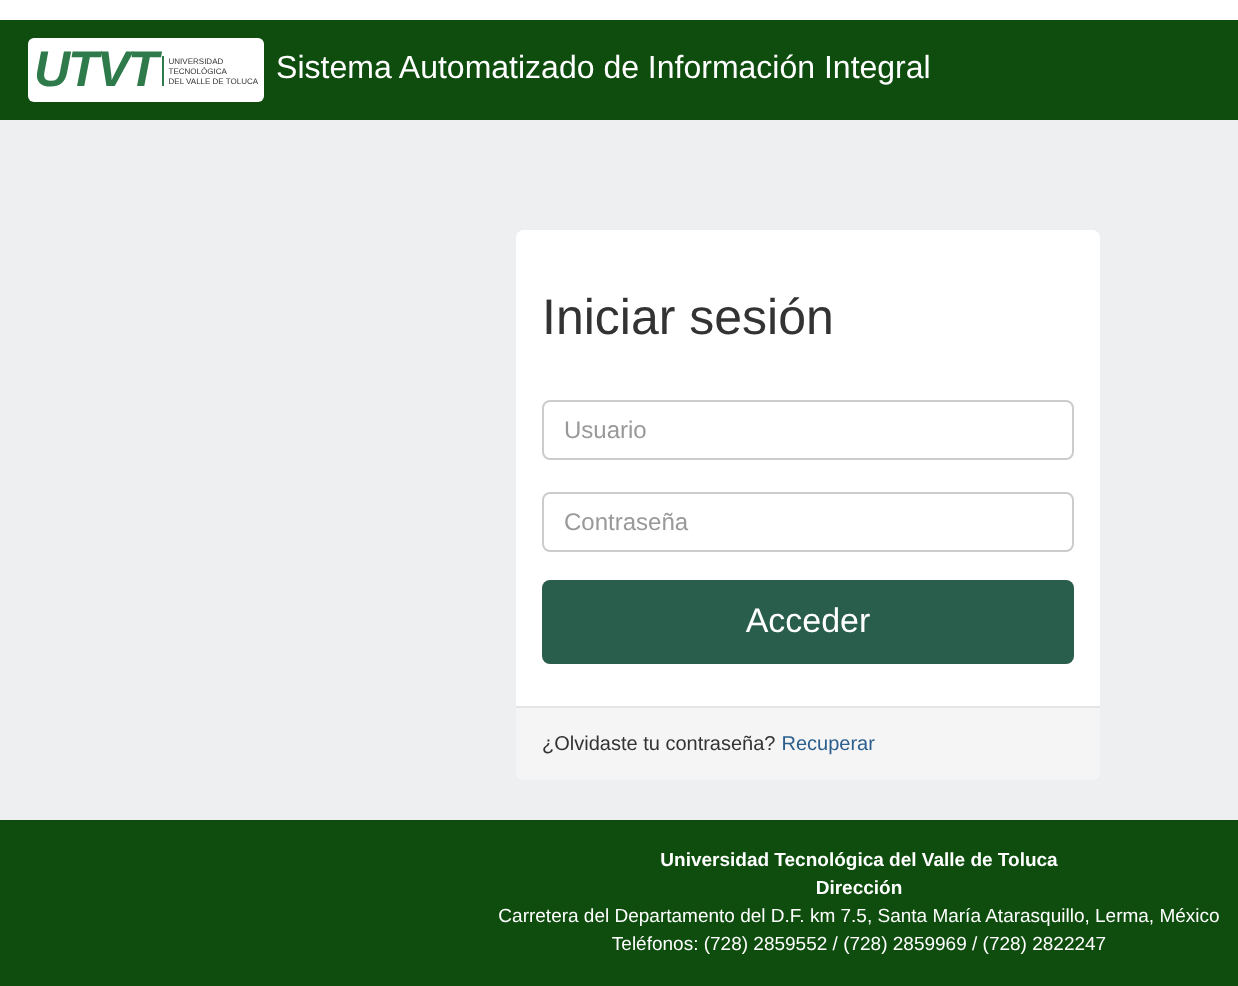 This screenshot has height=986, width=1238. What do you see at coordinates (808, 622) in the screenshot?
I see `login-button: Acceder` at bounding box center [808, 622].